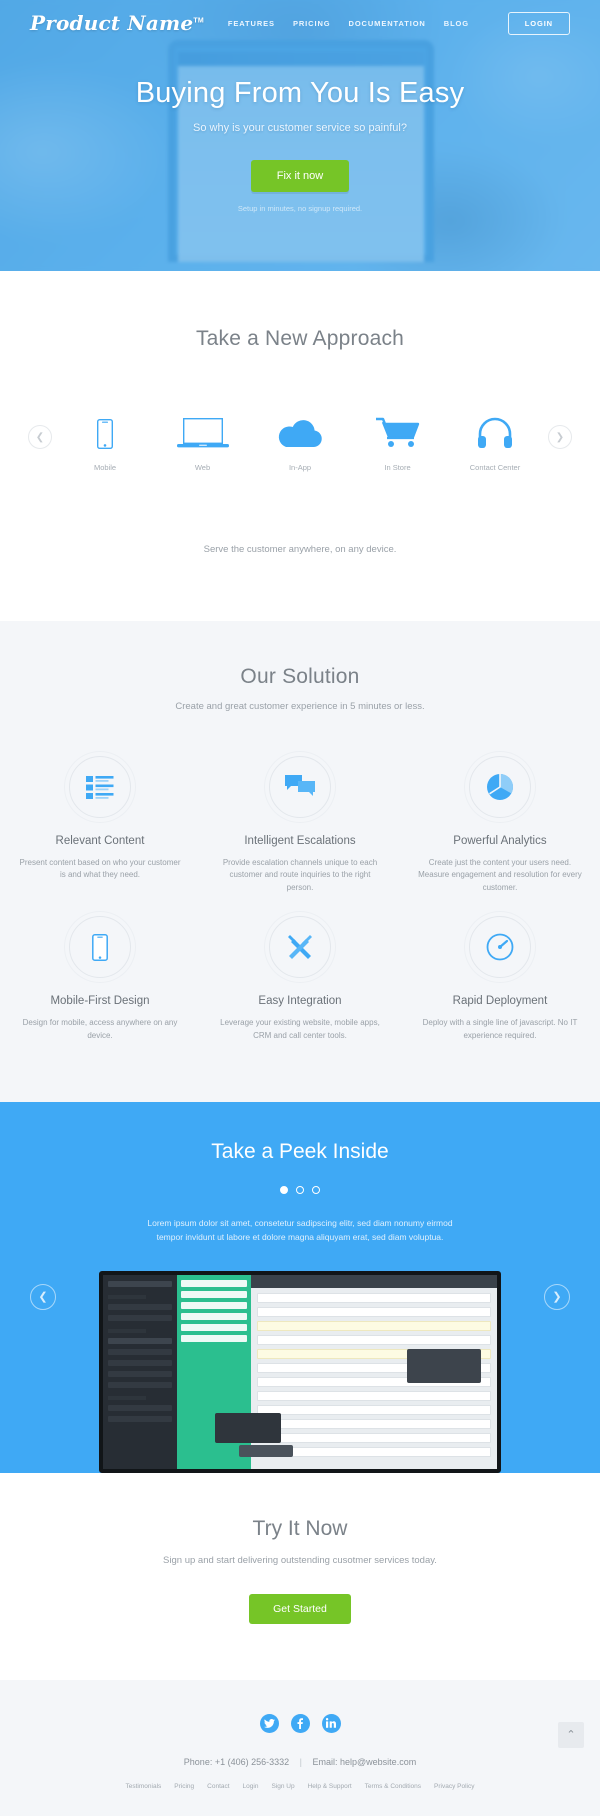 Image resolution: width=600 pixels, height=1816 pixels. I want to click on fix-it-now-button: Fix it now, so click(300, 175).